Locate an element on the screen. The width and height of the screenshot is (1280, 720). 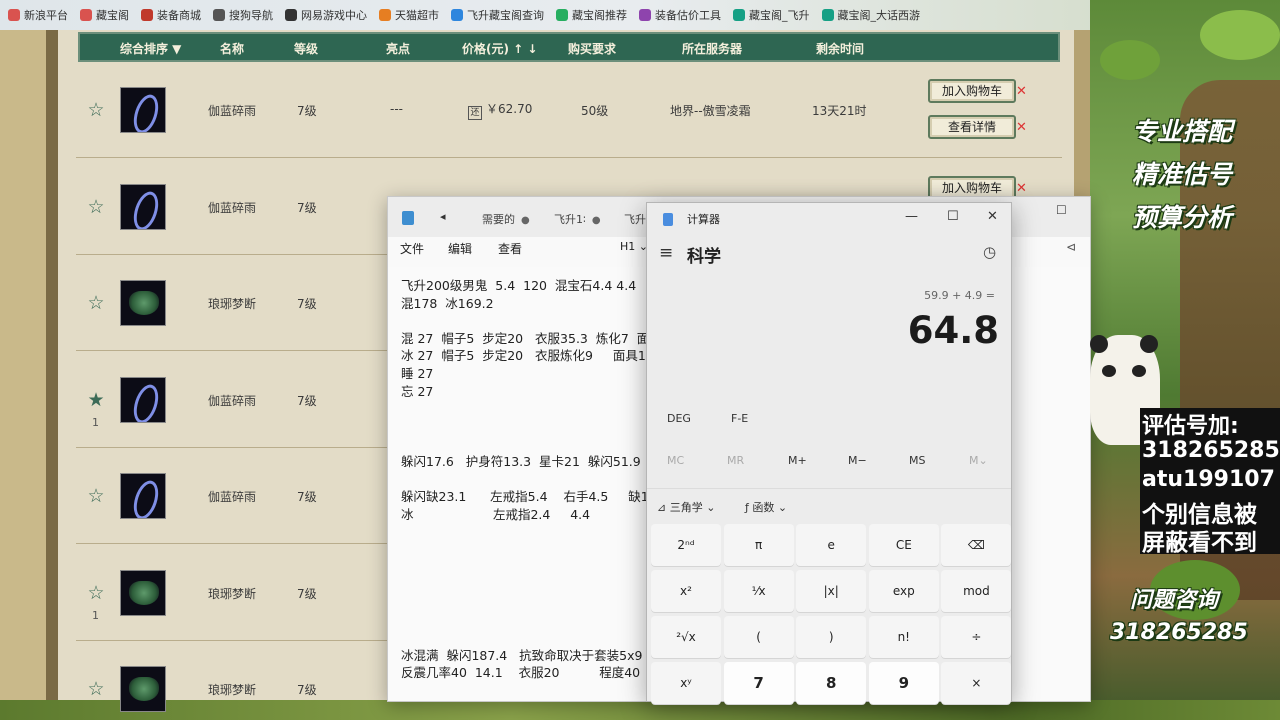
calc-key: 8 is located at coordinates (831, 683).